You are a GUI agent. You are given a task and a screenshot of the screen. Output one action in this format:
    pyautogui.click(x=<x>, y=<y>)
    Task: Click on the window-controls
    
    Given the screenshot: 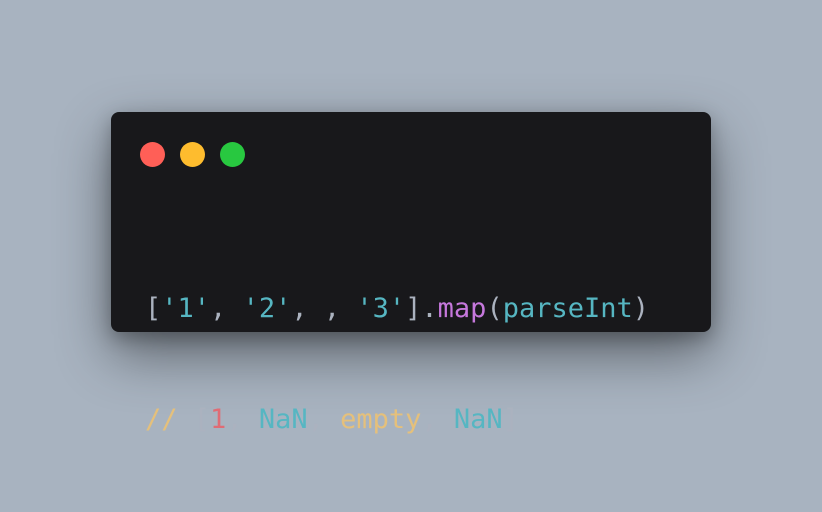 What is the action you would take?
    pyautogui.click(x=192, y=154)
    